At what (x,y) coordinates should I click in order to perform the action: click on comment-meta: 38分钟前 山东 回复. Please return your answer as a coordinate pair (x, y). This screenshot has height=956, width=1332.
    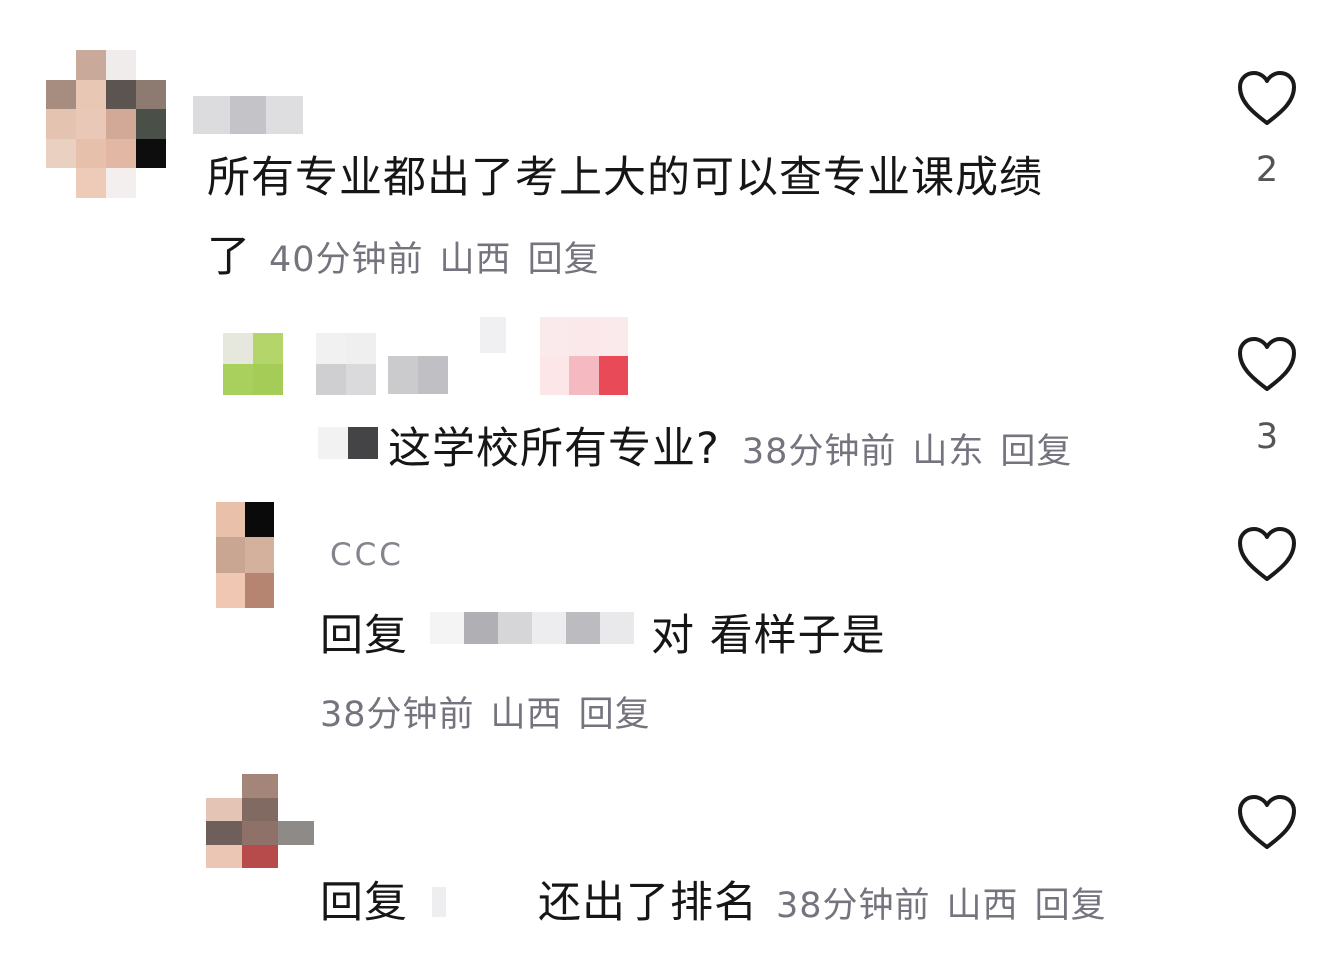
    Looking at the image, I should click on (915, 452).